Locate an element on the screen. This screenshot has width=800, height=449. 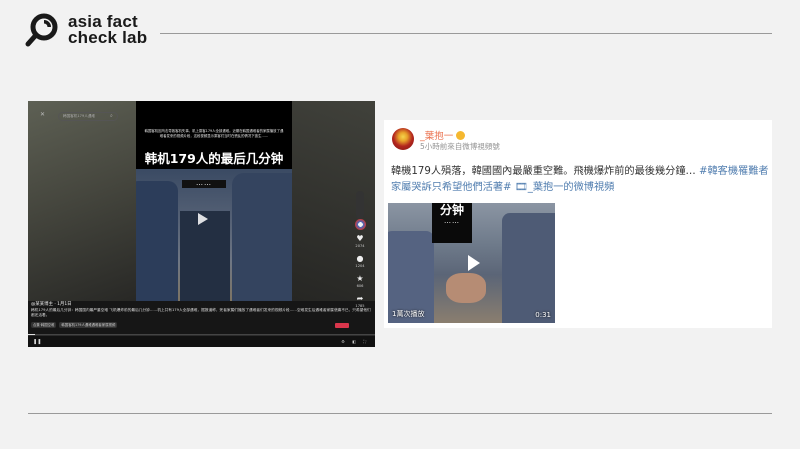
seat-left is located at coordinates (157, 241).